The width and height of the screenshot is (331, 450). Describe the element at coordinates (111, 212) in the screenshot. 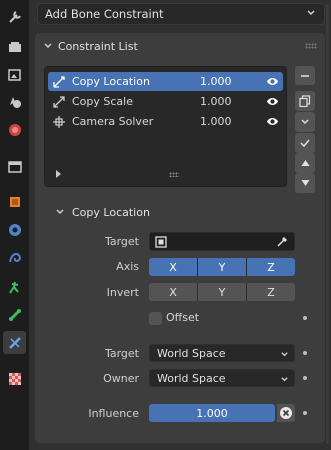

I see `constraint-subpanel-title: Copy Location` at that location.